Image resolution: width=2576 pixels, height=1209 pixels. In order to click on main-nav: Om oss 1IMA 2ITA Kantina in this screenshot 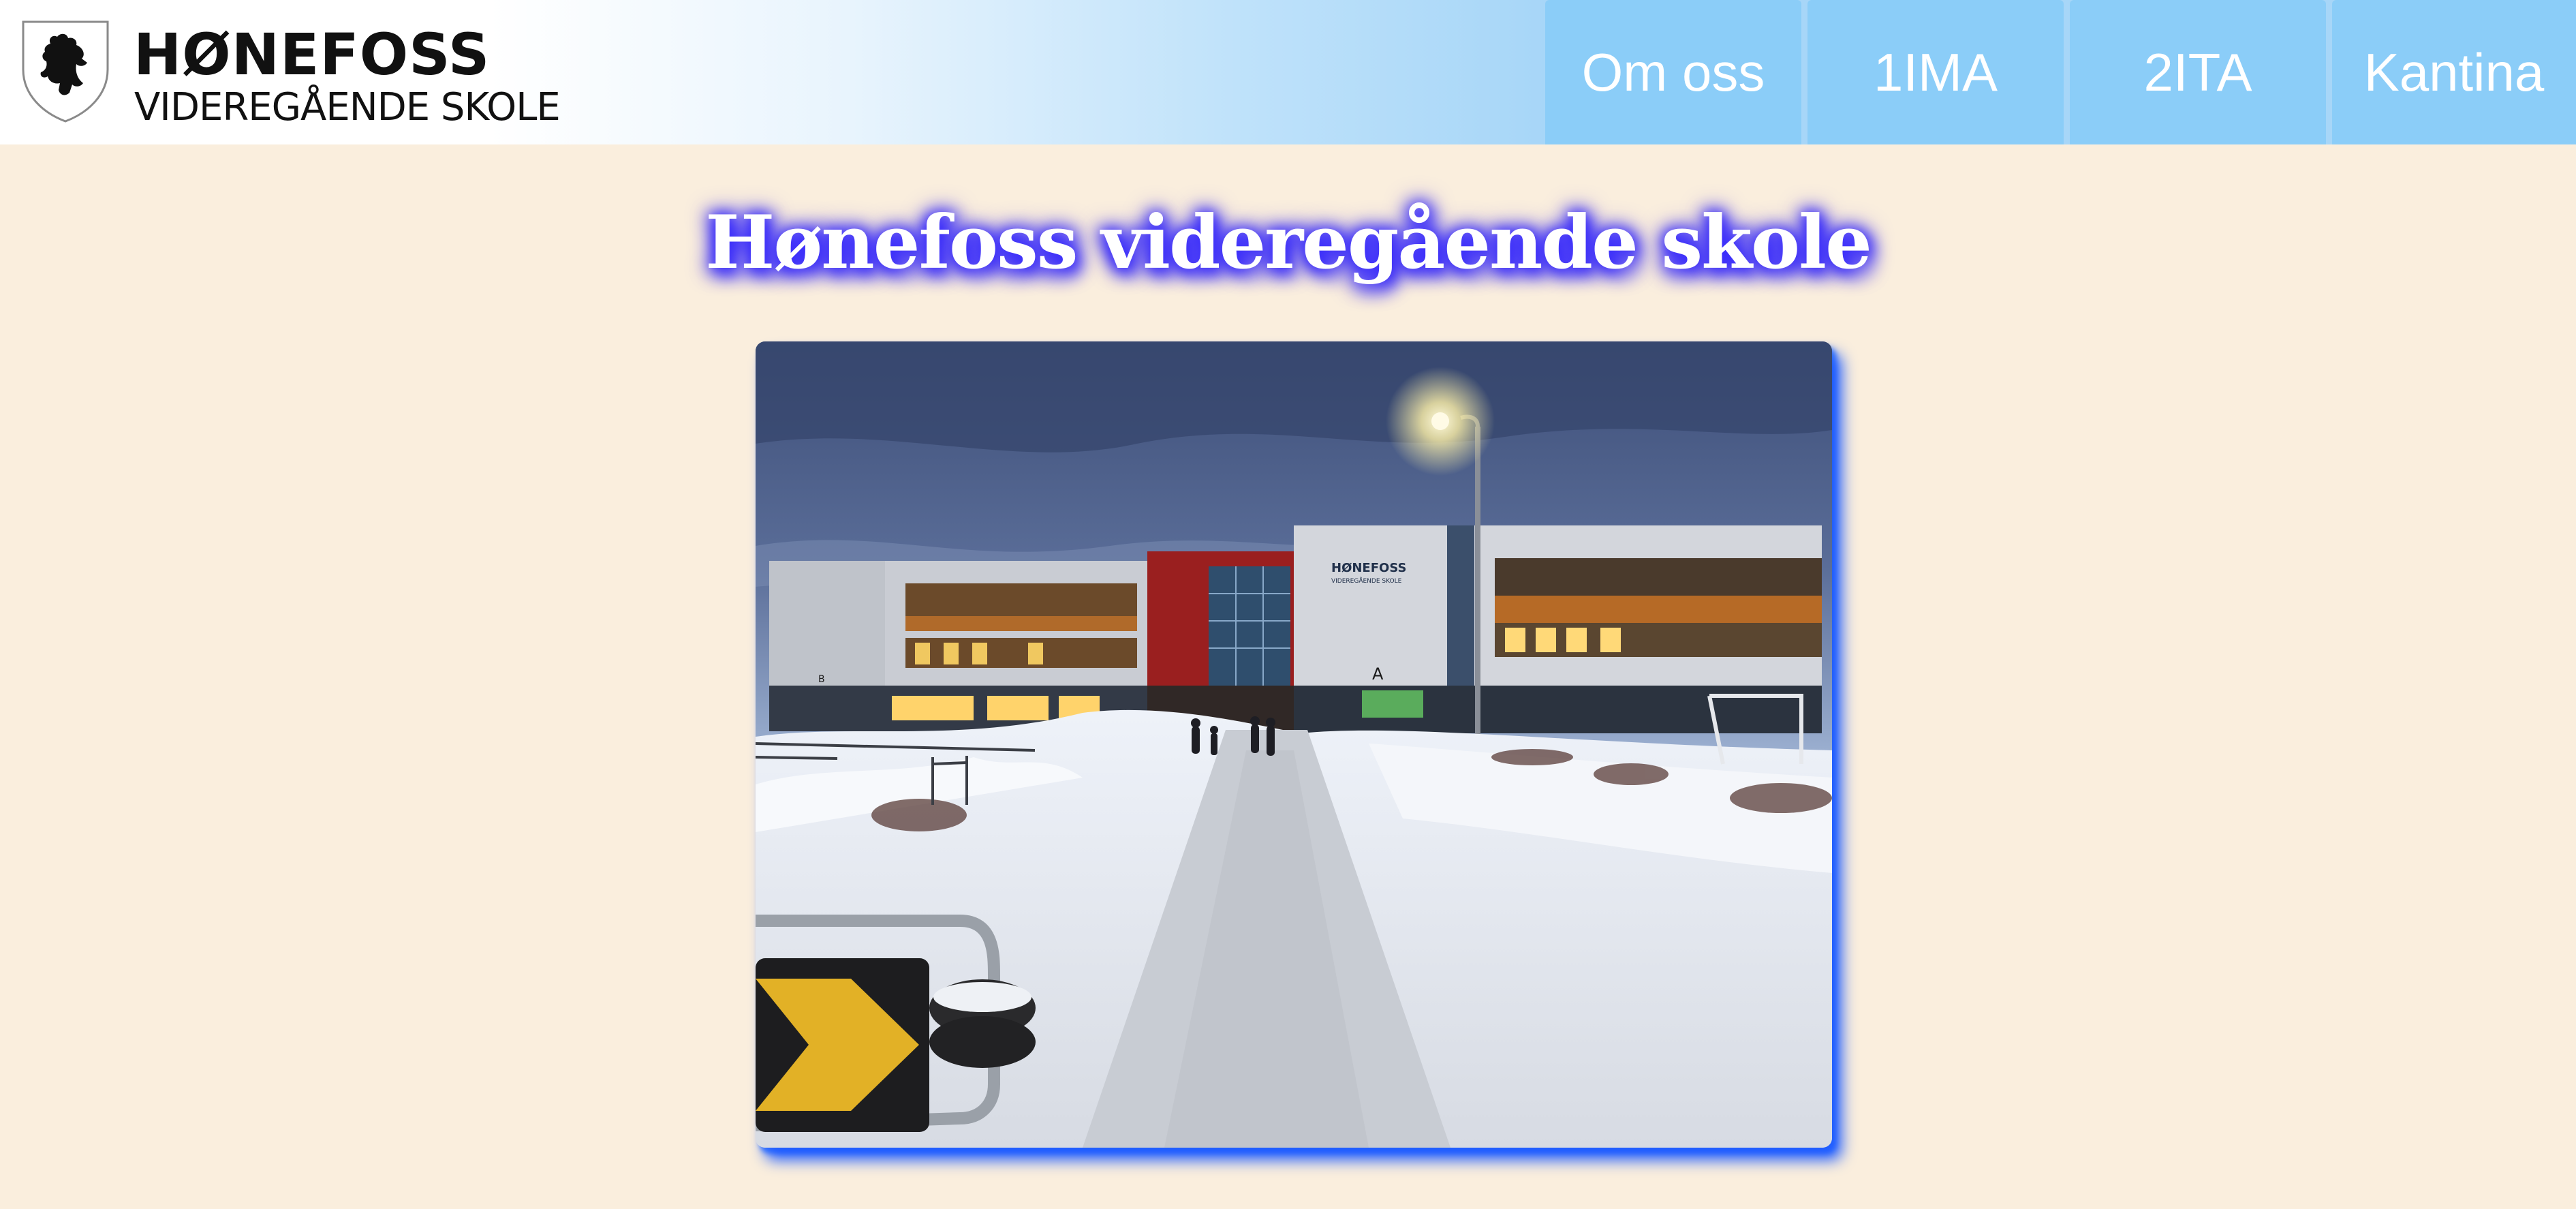, I will do `click(2060, 72)`.